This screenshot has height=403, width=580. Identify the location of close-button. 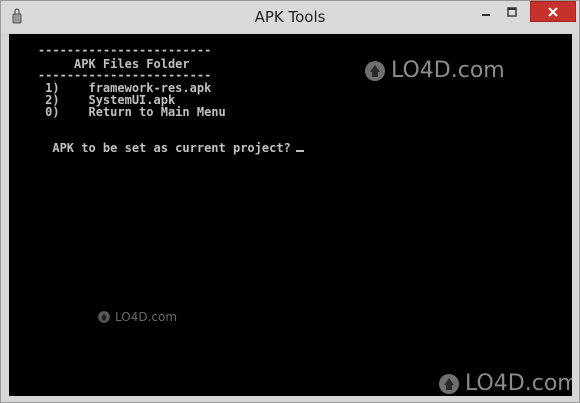
(553, 11).